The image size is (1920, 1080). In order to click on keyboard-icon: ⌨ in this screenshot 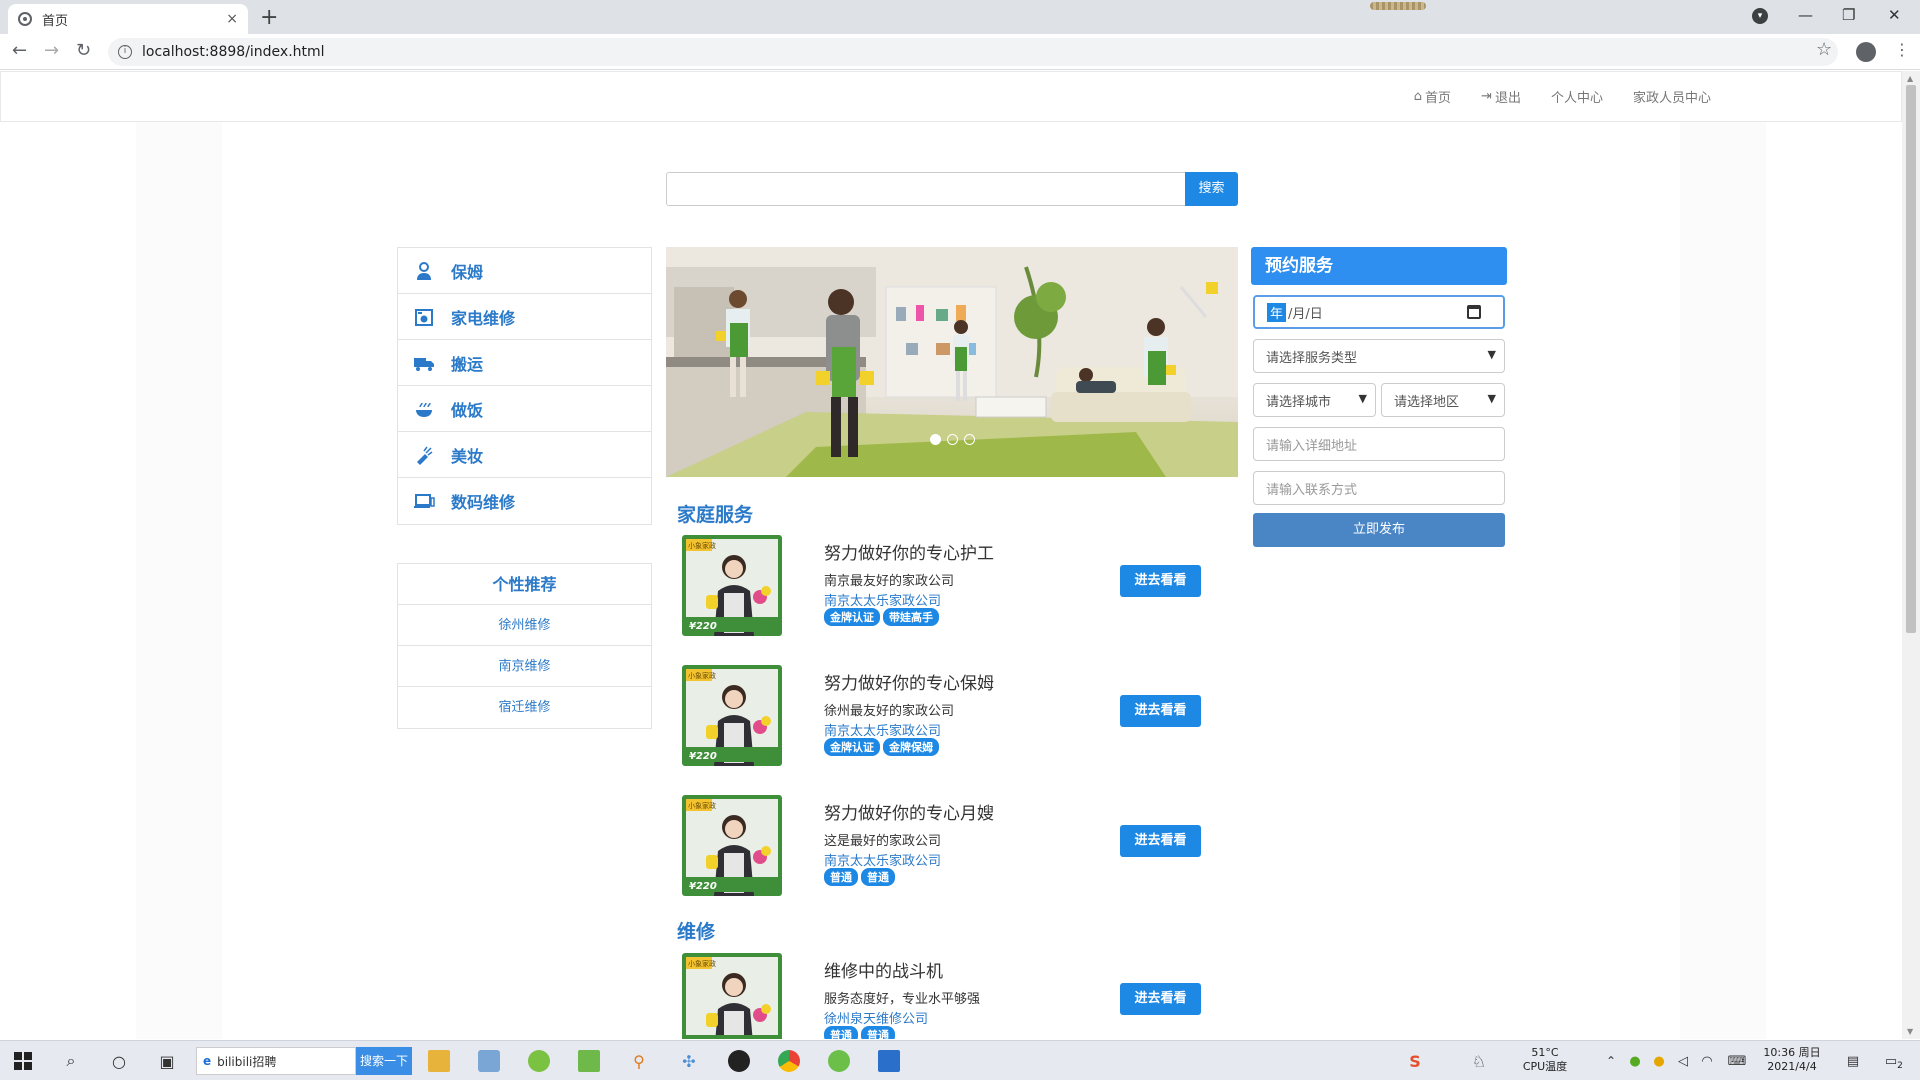, I will do `click(1737, 1061)`.